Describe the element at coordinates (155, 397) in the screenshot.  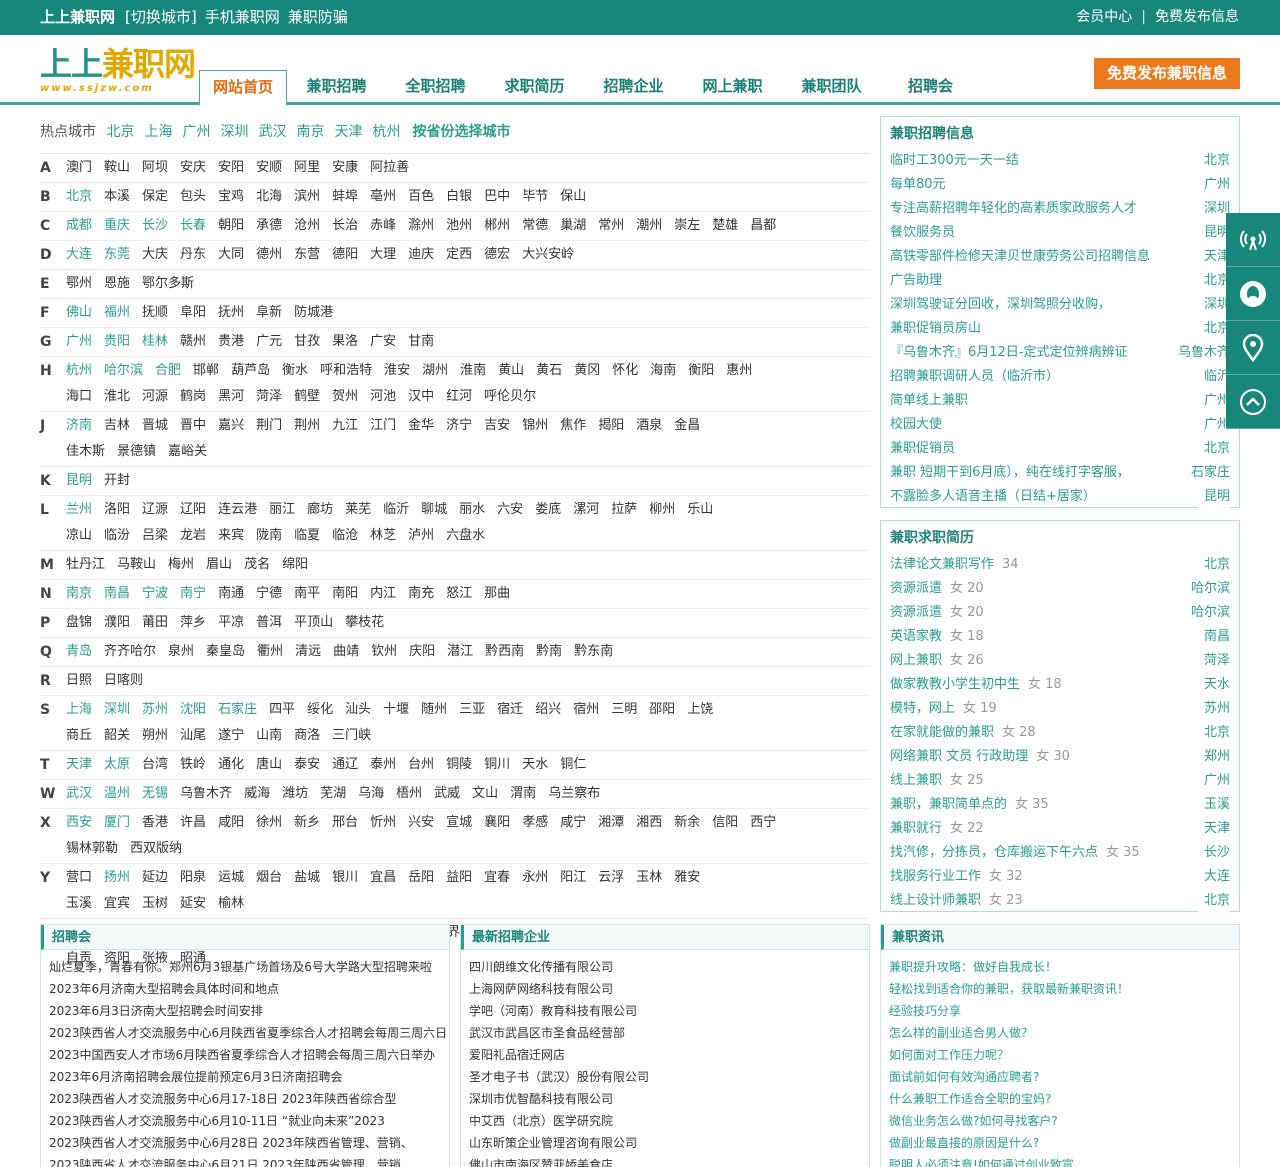
I see `city-link: 河源` at that location.